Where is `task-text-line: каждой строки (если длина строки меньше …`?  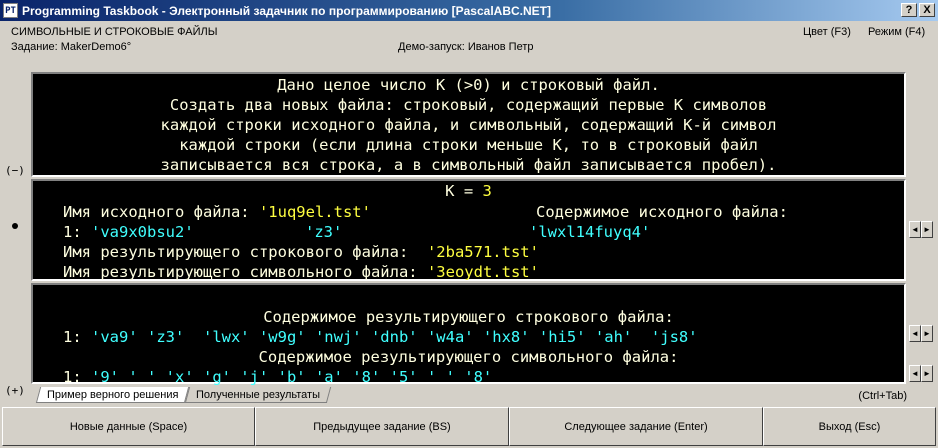
task-text-line: каждой строки (если длина строки меньше … is located at coordinates (468, 145).